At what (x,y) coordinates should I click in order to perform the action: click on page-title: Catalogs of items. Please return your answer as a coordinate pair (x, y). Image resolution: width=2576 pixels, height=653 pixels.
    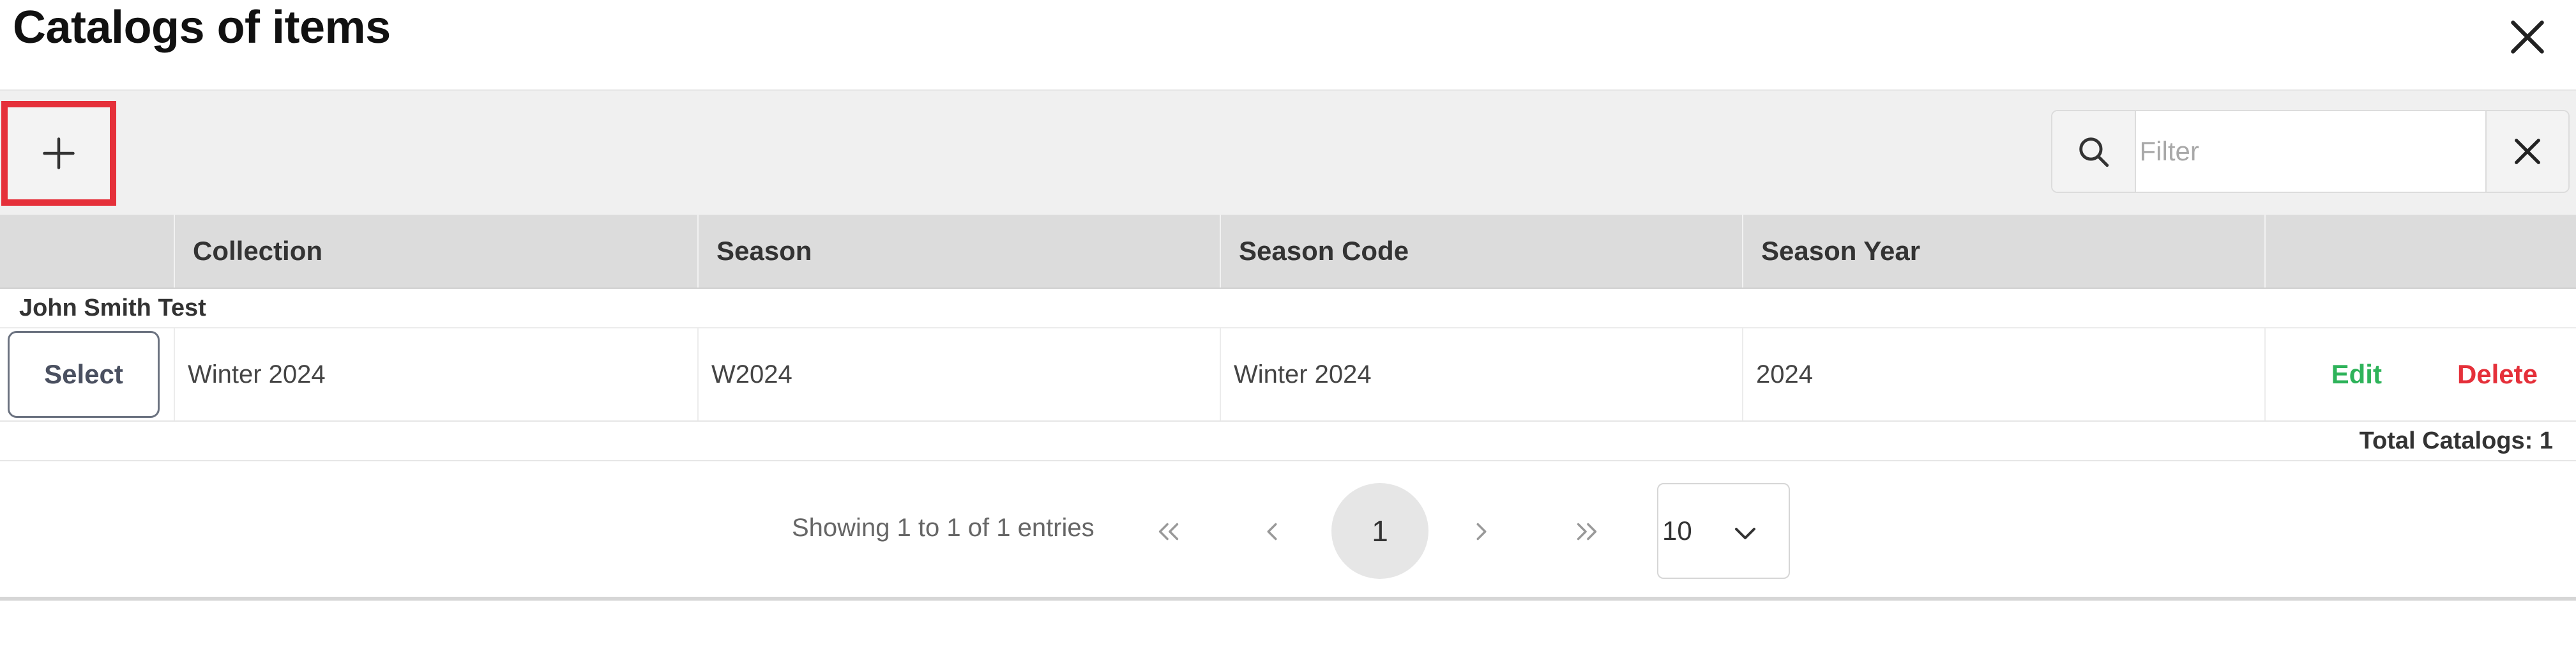
    Looking at the image, I should click on (202, 28).